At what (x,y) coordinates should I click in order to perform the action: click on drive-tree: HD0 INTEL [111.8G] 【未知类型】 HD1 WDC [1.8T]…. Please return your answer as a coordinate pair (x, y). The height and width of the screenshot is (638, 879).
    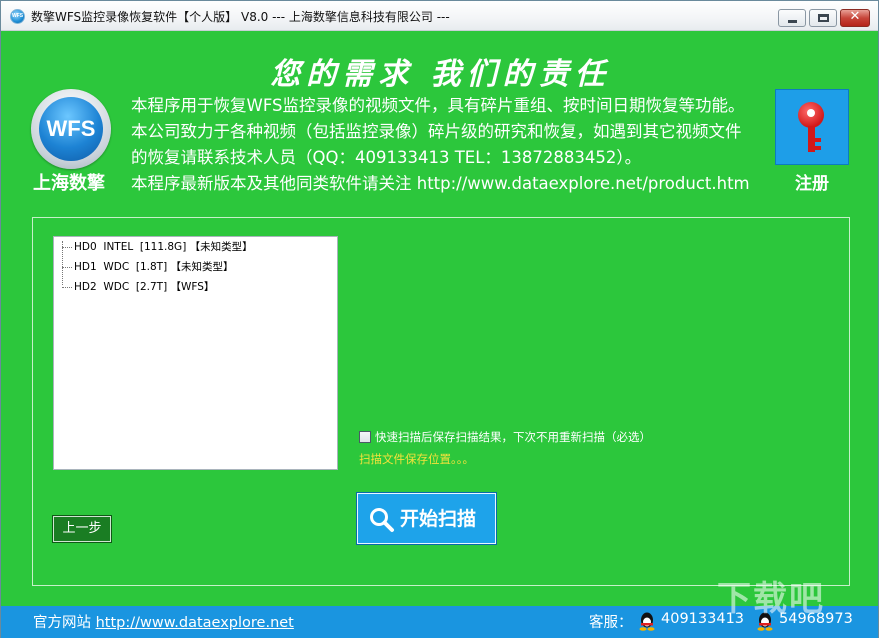
    Looking at the image, I should click on (195, 353).